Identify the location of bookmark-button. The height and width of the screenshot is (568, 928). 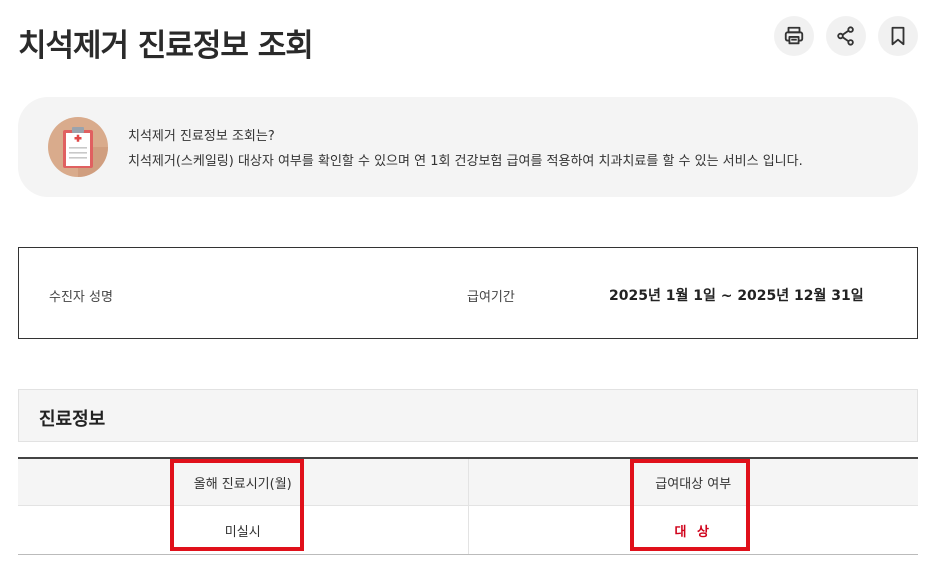
(898, 36).